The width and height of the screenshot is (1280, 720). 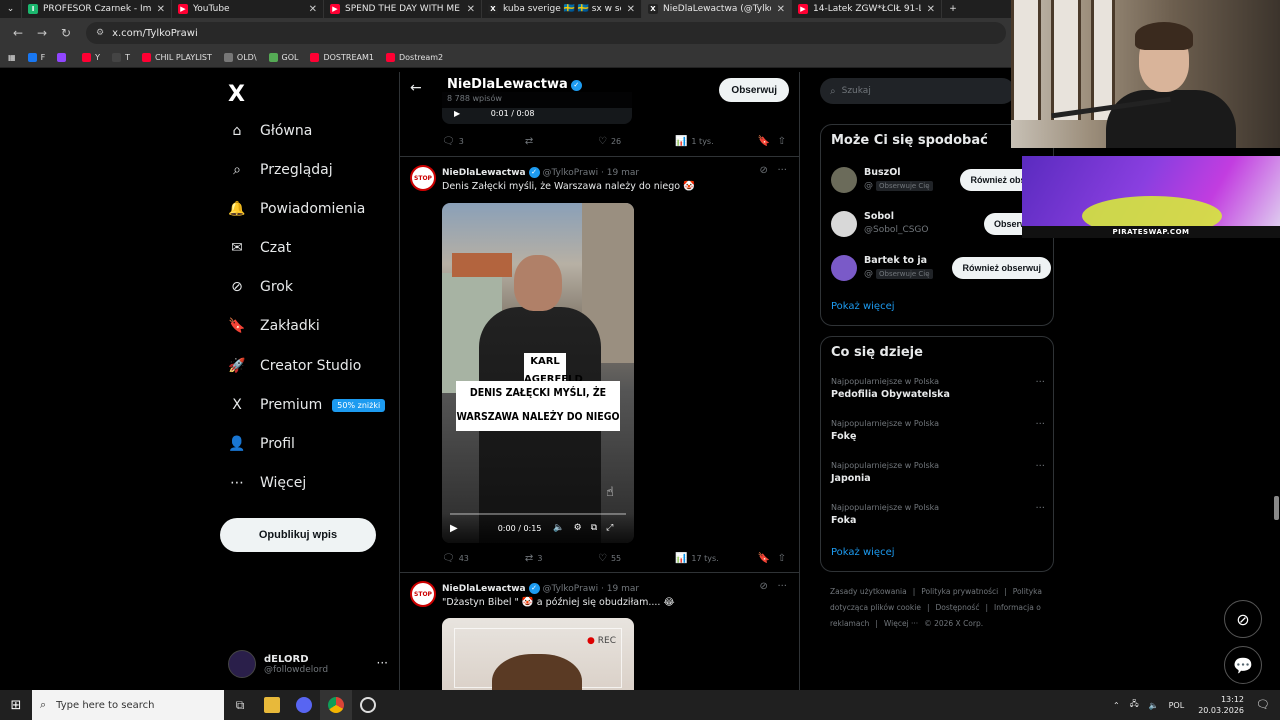 I want to click on volume-icon: 🔈, so click(x=558, y=528).